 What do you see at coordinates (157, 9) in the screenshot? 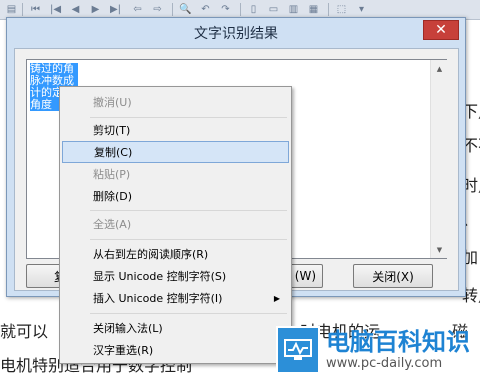
I see `forward-icon: ⇨` at bounding box center [157, 9].